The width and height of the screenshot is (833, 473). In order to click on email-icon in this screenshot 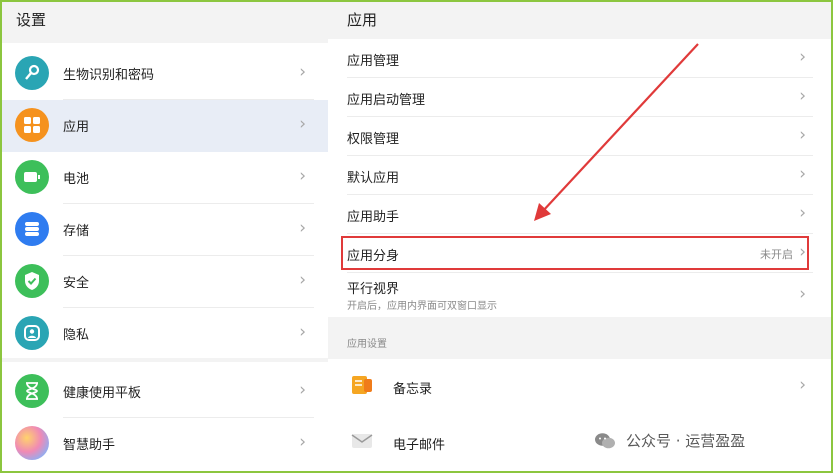, I will do `click(362, 441)`.